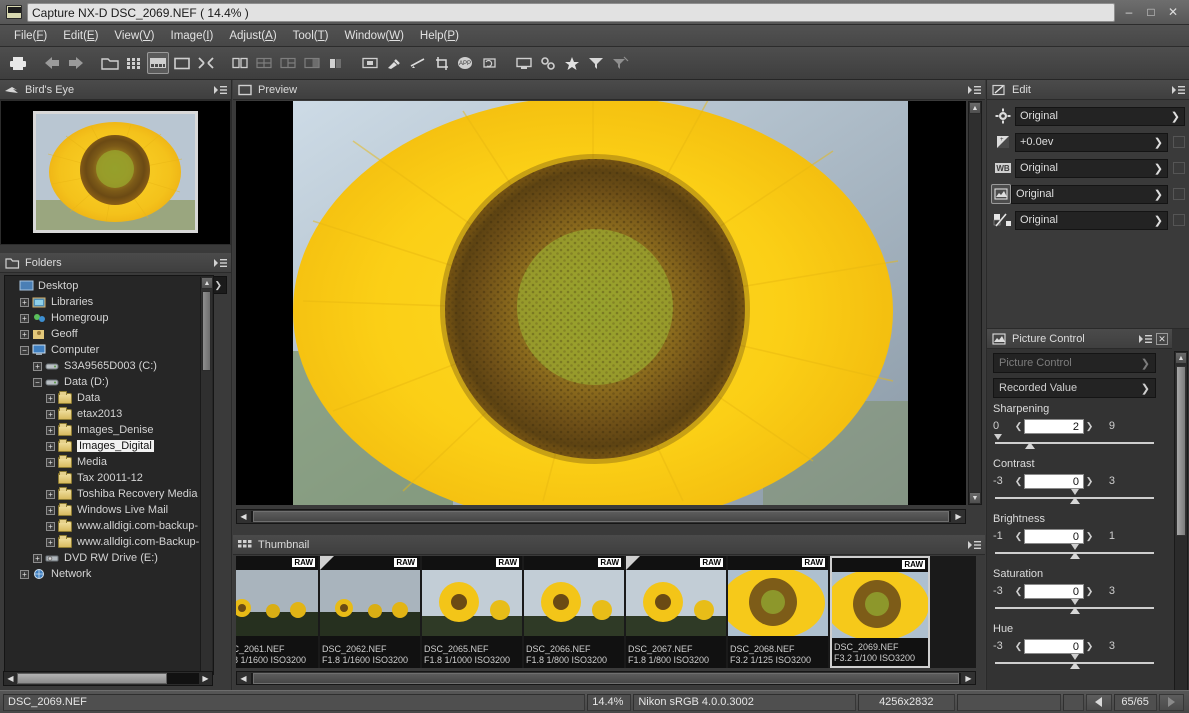  I want to click on white-balance-combo: Original ❯, so click(1091, 168).